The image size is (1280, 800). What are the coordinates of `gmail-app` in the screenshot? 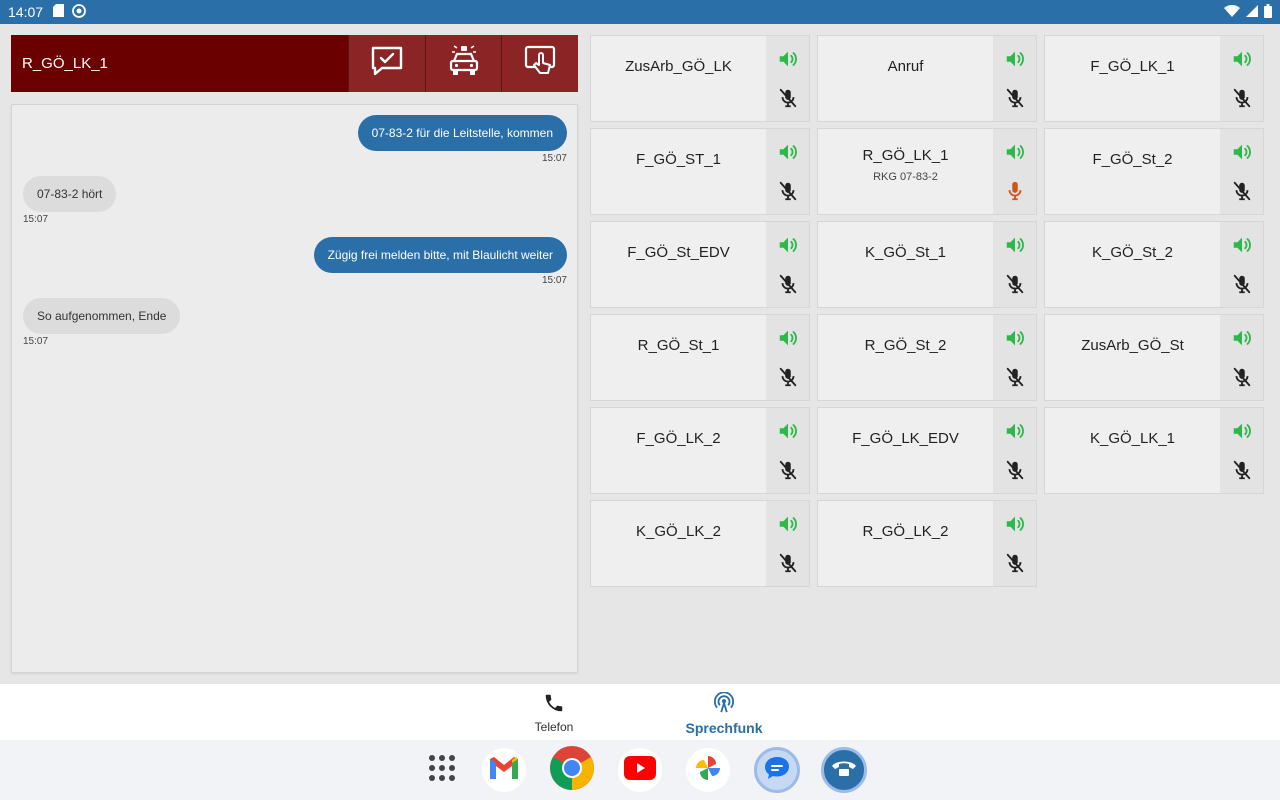 It's located at (504, 770).